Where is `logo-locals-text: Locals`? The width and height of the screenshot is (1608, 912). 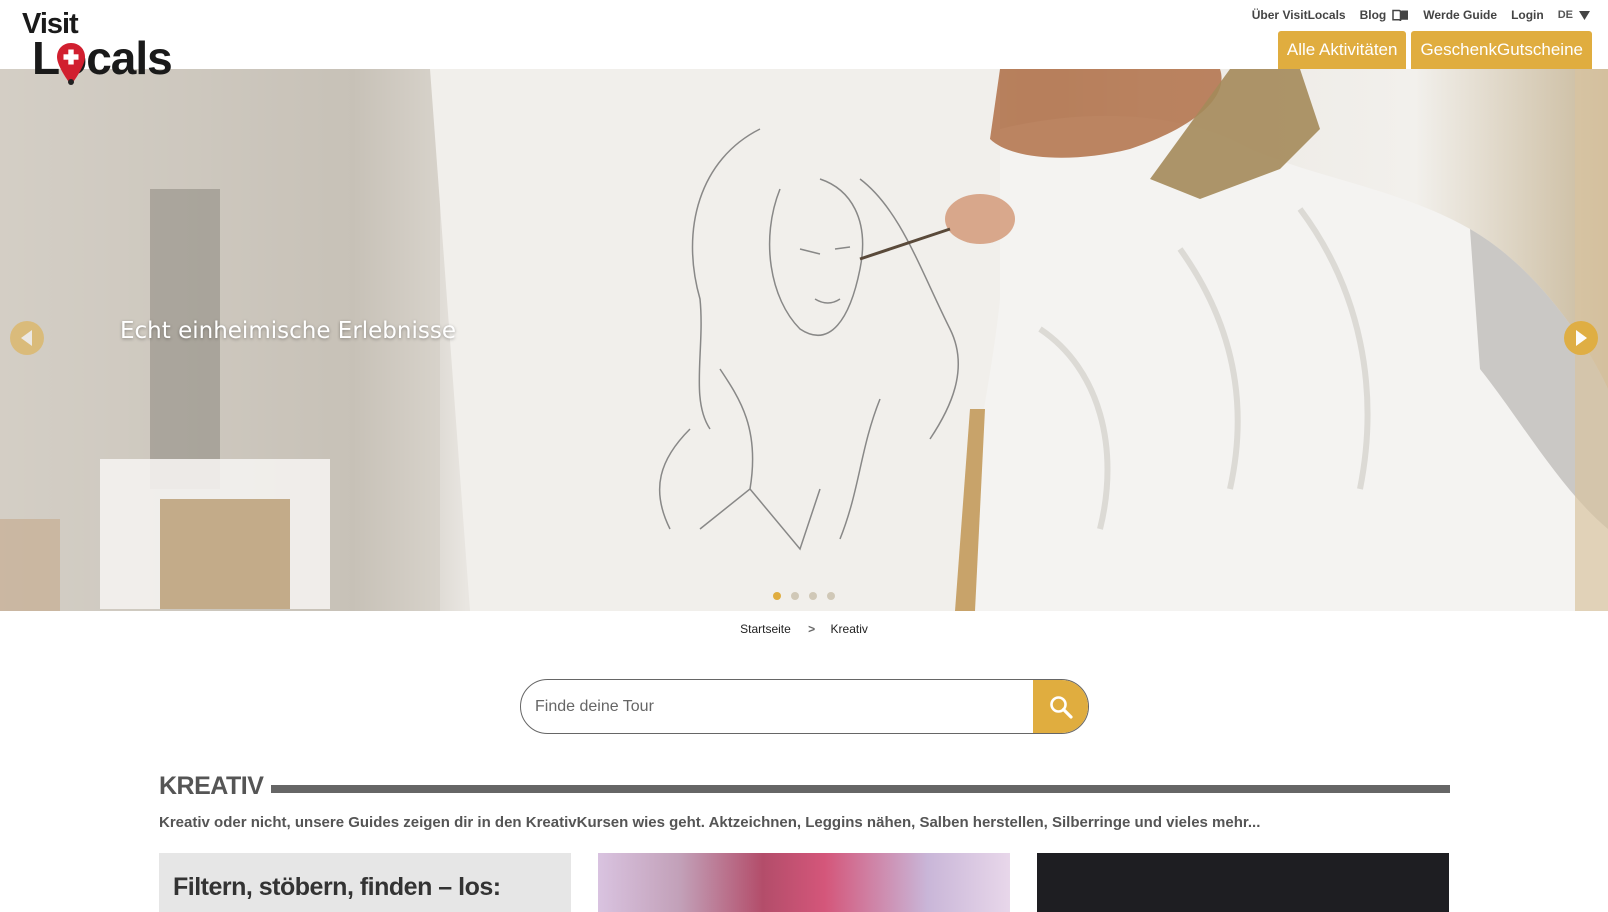
logo-locals-text: Locals is located at coordinates (102, 58).